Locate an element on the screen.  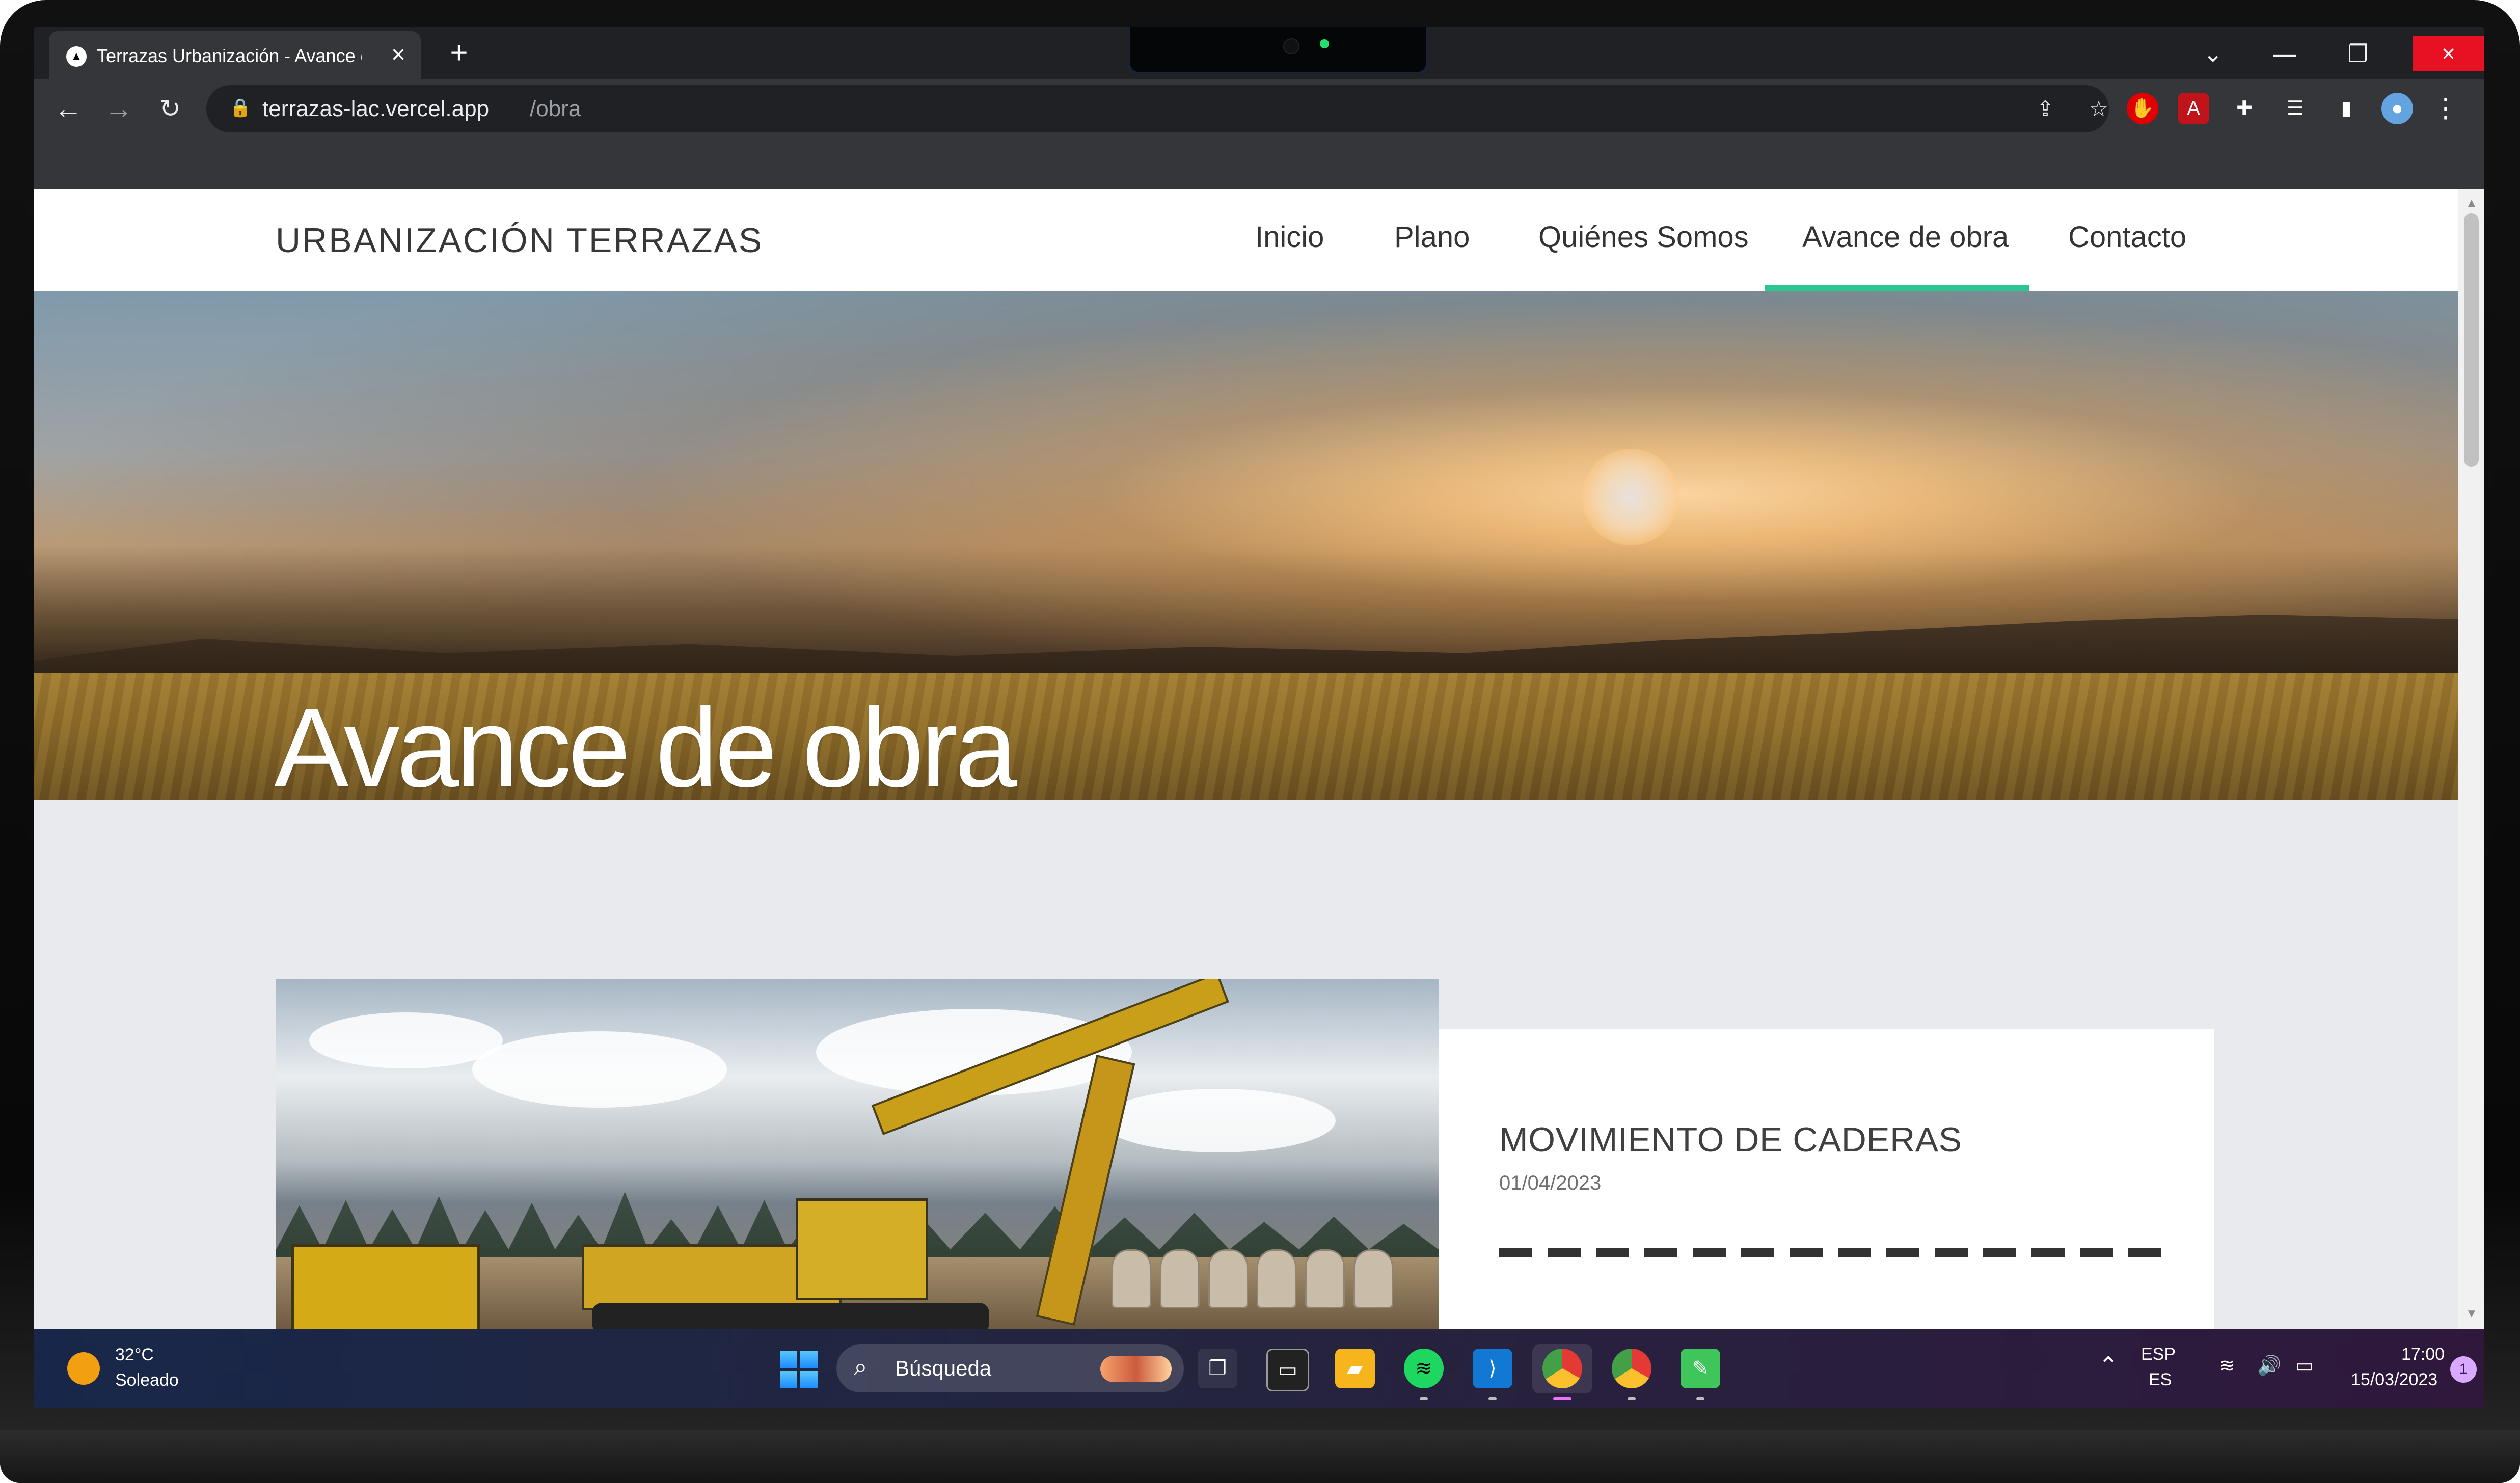
address-bar: 🔒 terrazas-lac.vercel.app /obra ⇪ ☆ is located at coordinates (1157, 108).